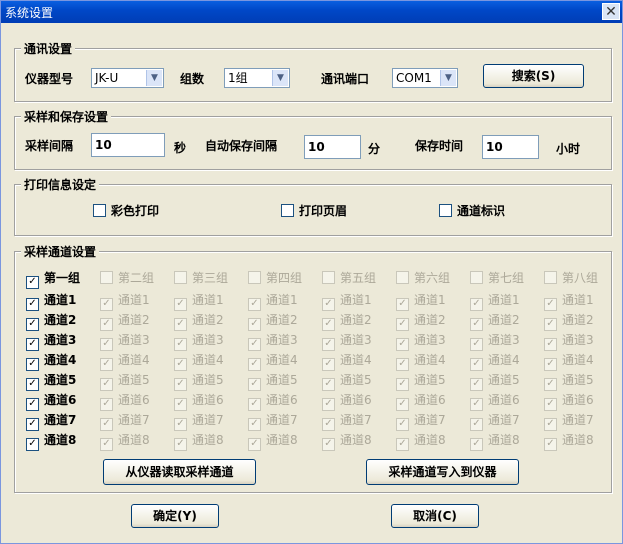 This screenshot has width=623, height=544. I want to click on group-5-channel-1-checkbox: ✓ 通道1, so click(347, 302).